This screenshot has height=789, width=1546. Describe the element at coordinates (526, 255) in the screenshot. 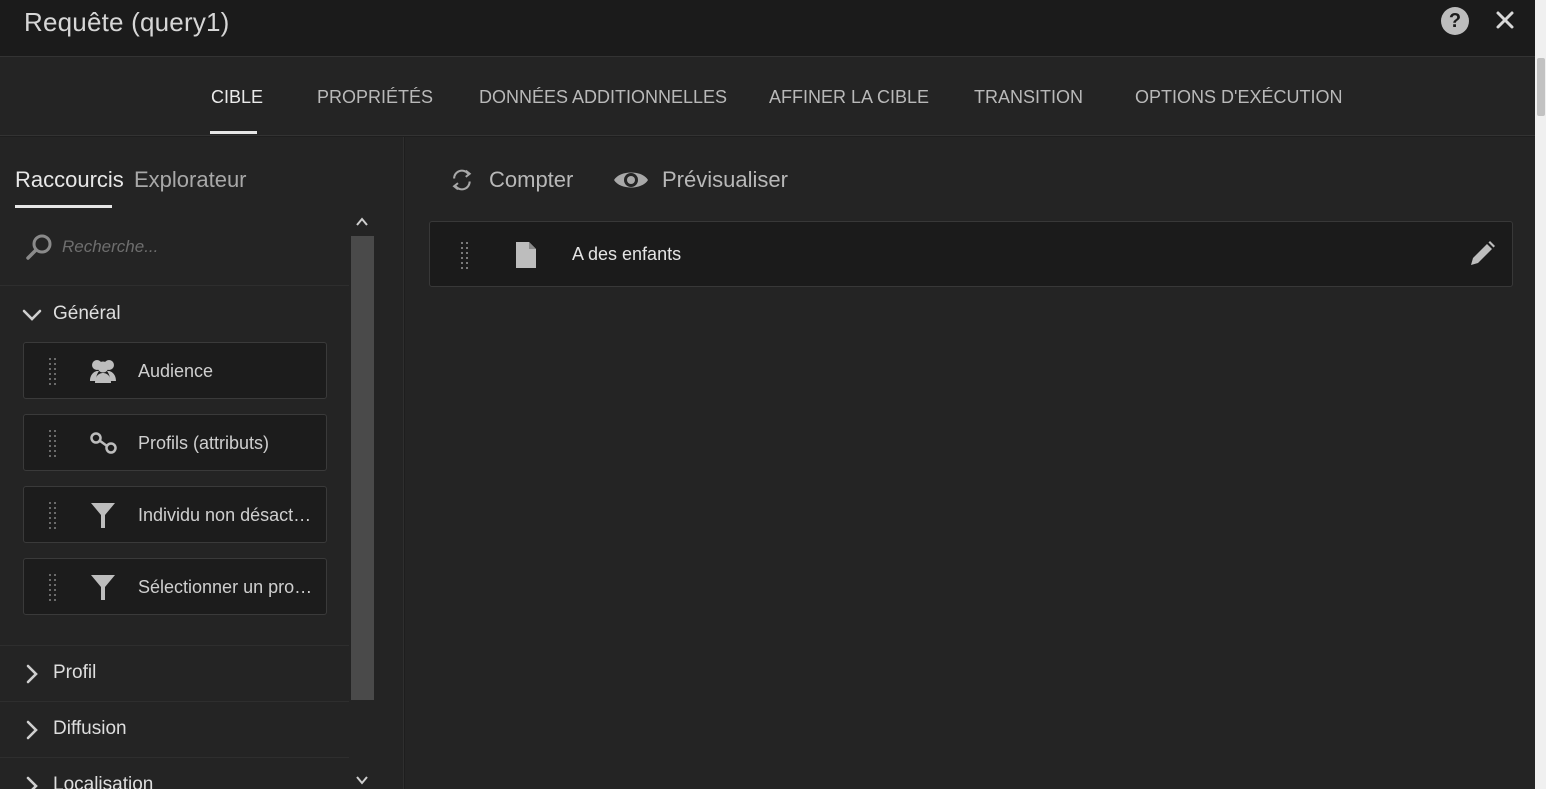

I see `document-icon` at that location.